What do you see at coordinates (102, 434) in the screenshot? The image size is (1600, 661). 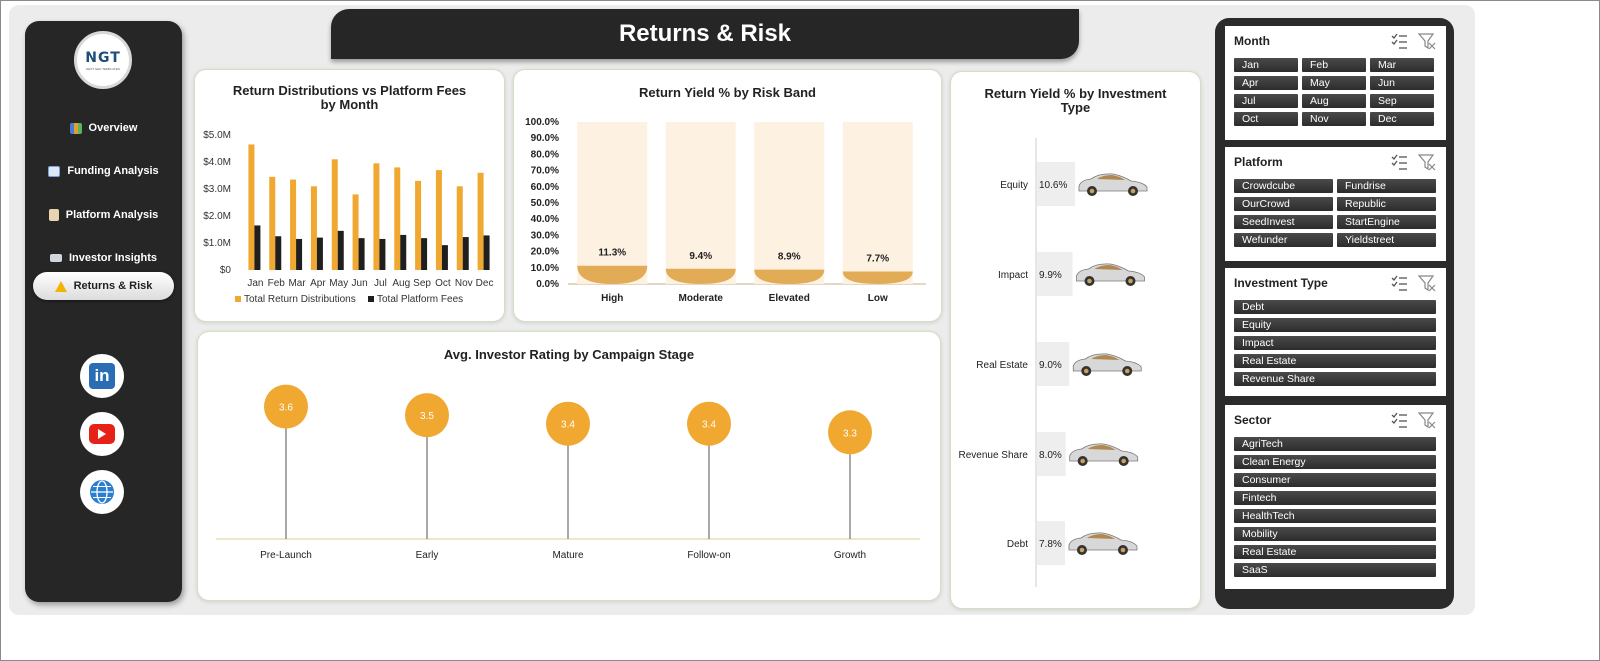 I see `youtube-button` at bounding box center [102, 434].